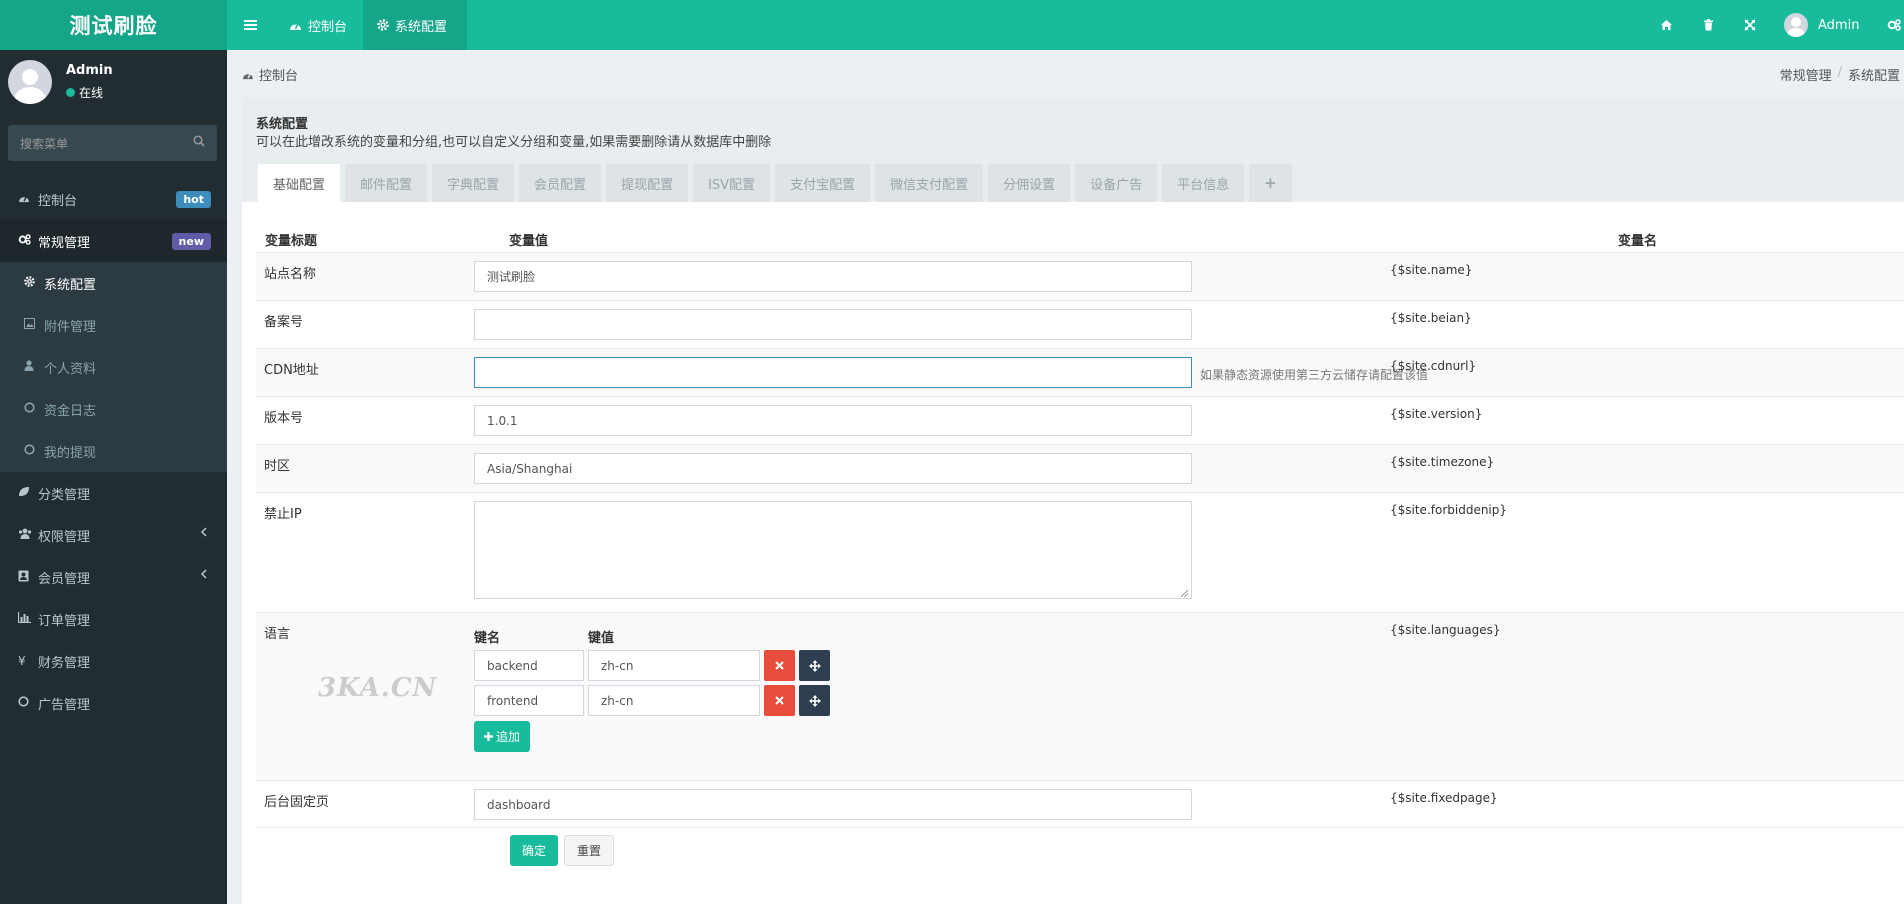 The height and width of the screenshot is (904, 1904). I want to click on app-logo: 测试刷脸, so click(113, 25).